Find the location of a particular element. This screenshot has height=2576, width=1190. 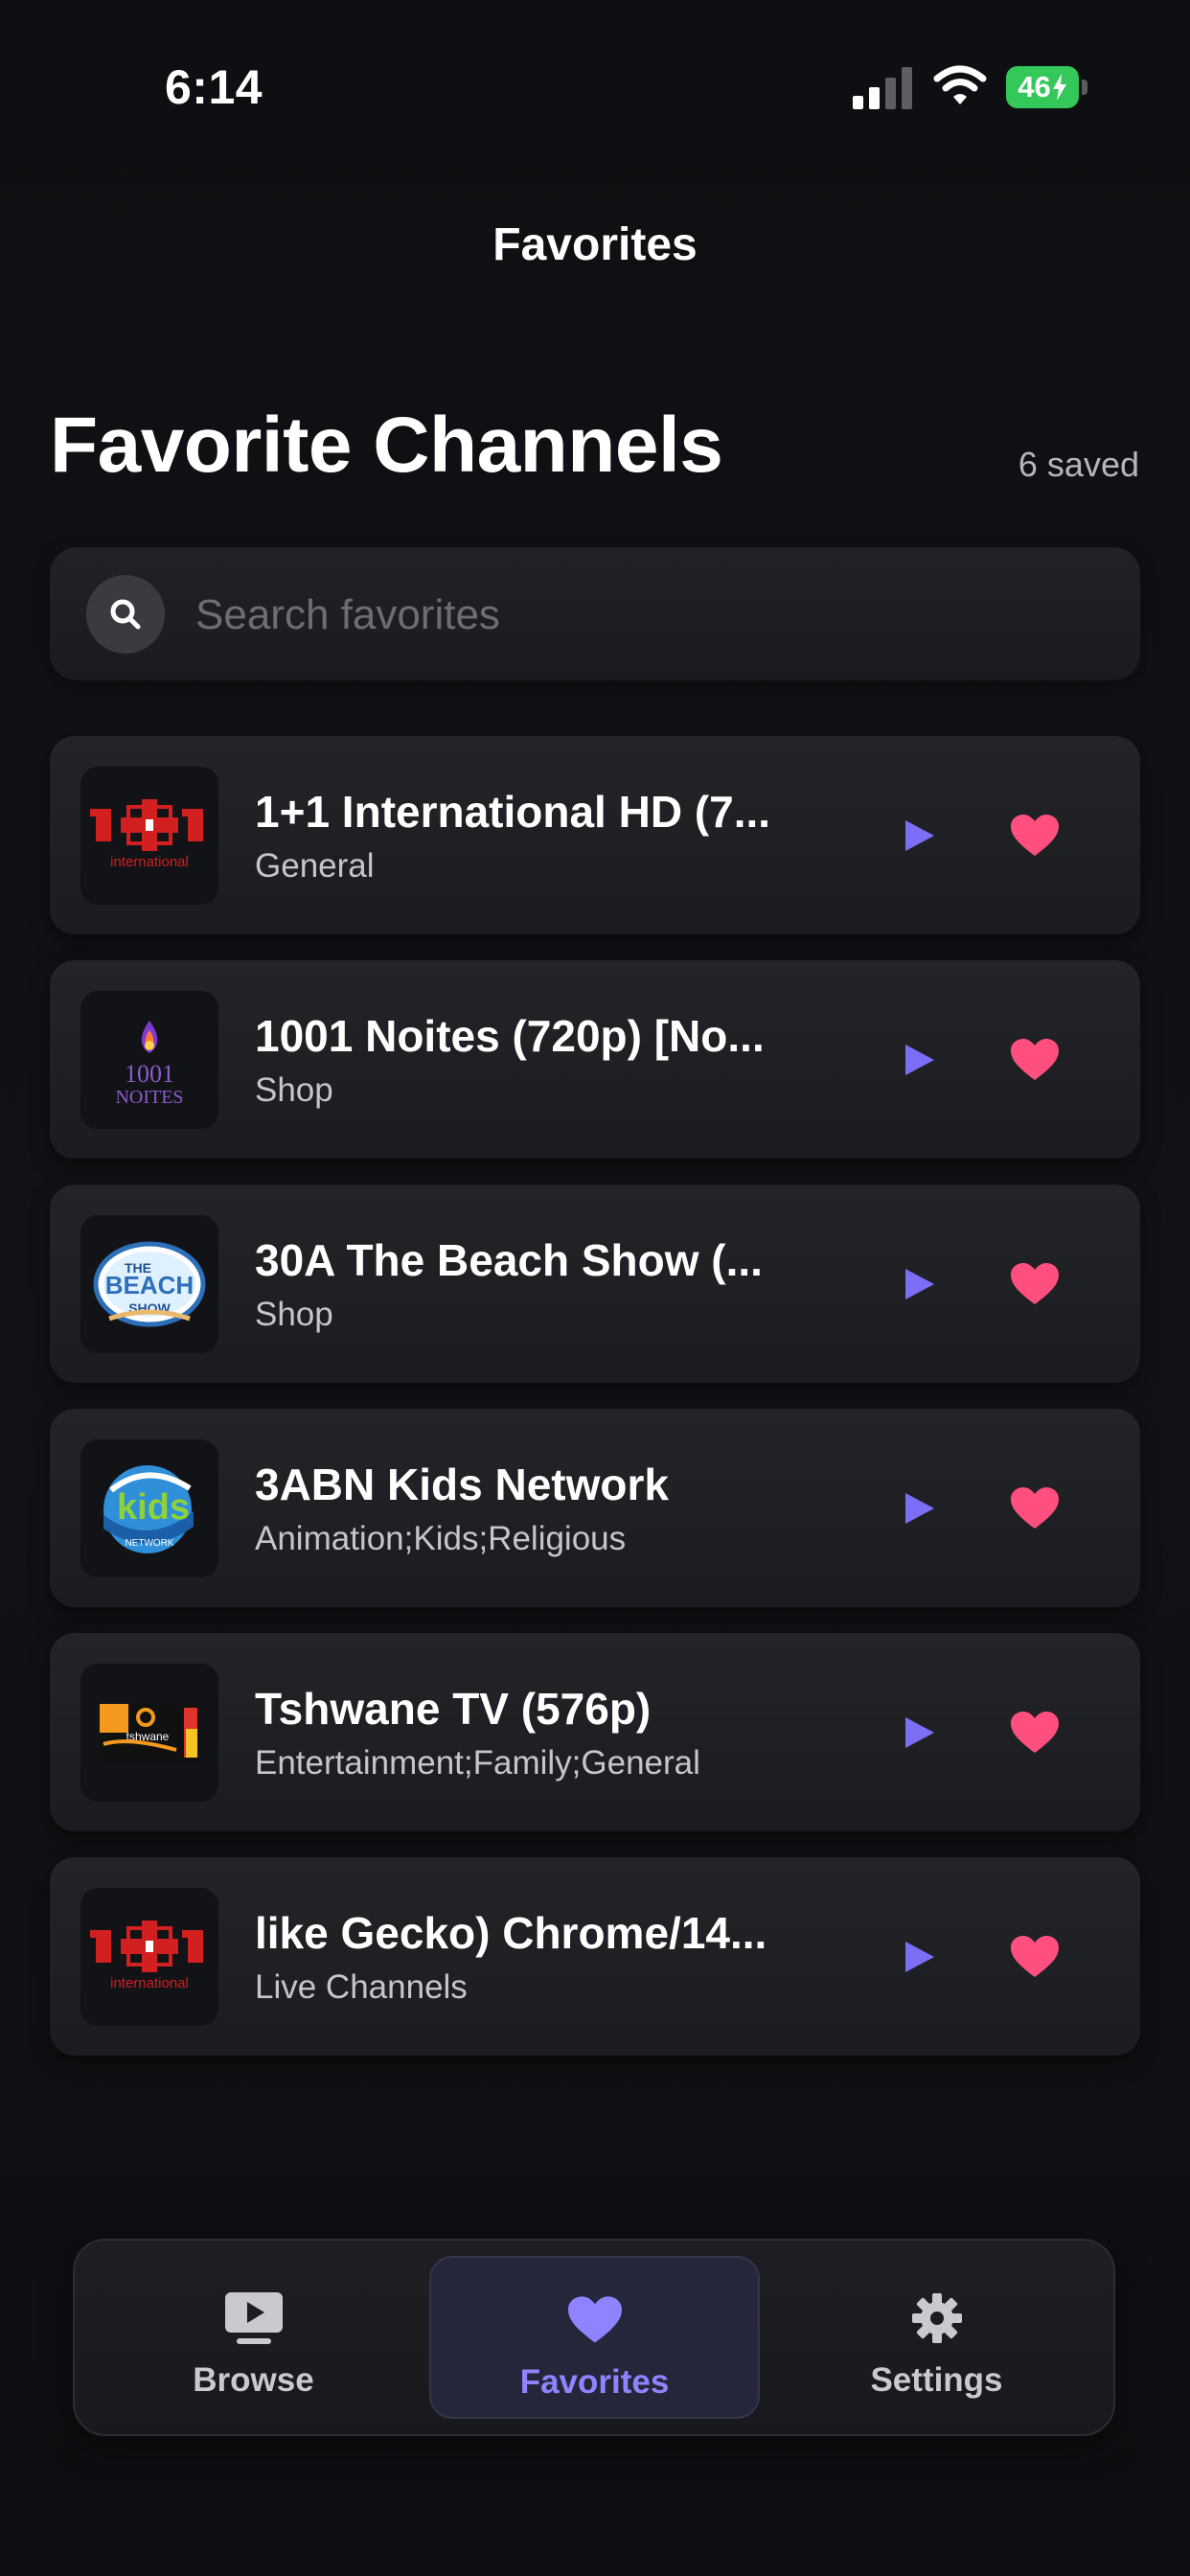

beach-show-logo: THE BEACH SHOW is located at coordinates (150, 1284).